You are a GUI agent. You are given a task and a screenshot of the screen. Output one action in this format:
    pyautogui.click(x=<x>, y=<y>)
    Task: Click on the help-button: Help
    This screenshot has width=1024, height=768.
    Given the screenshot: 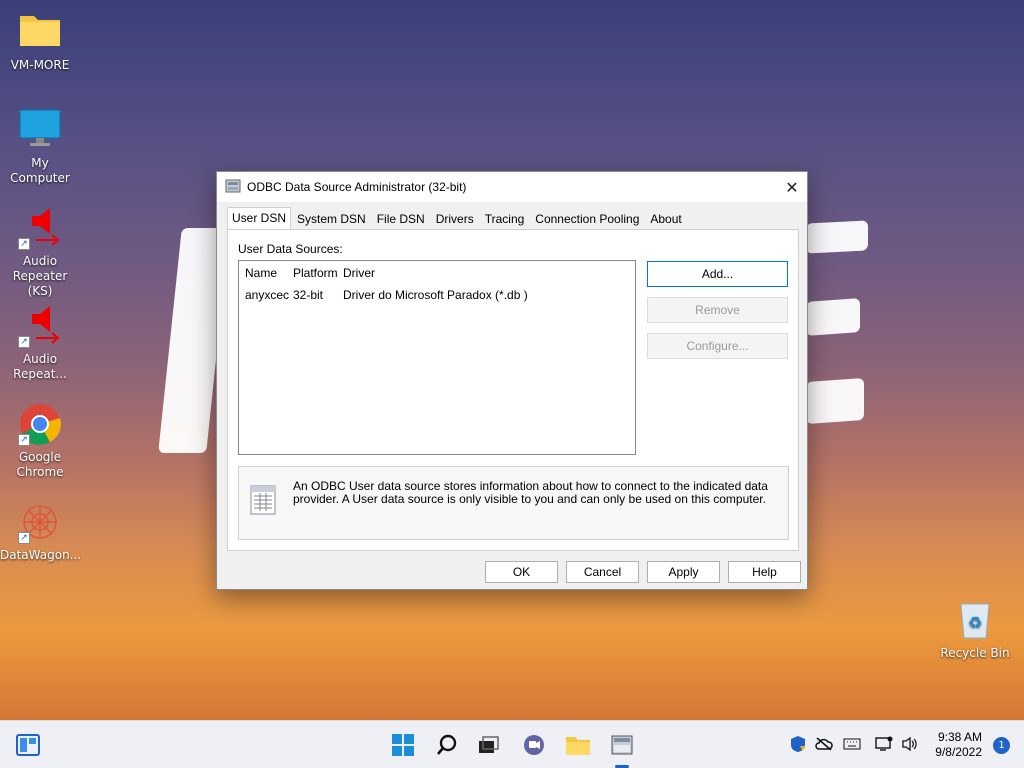 What is the action you would take?
    pyautogui.click(x=764, y=572)
    